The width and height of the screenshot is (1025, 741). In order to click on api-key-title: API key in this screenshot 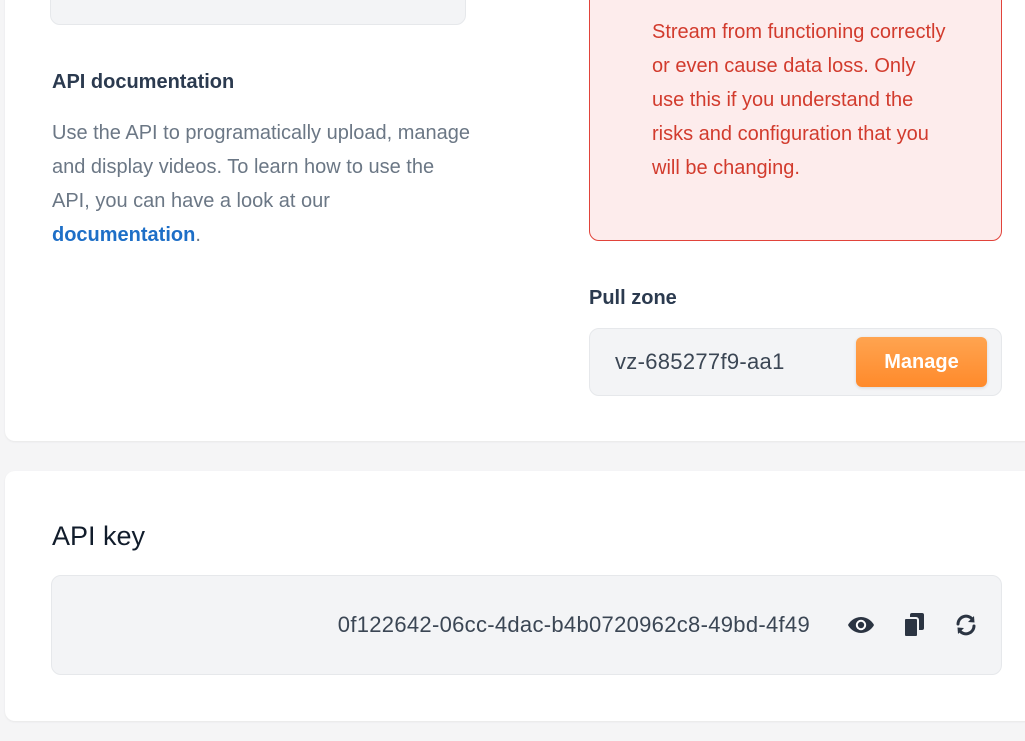, I will do `click(99, 536)`.